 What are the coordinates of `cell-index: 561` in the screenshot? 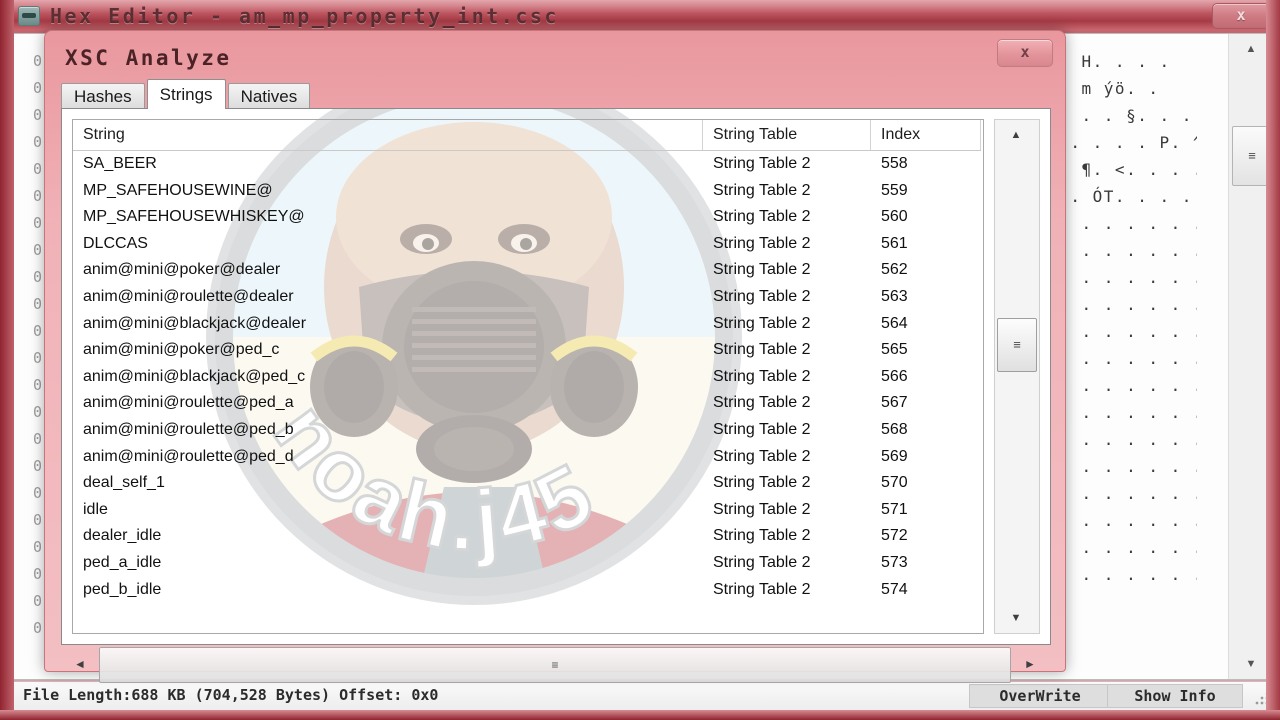 It's located at (894, 243).